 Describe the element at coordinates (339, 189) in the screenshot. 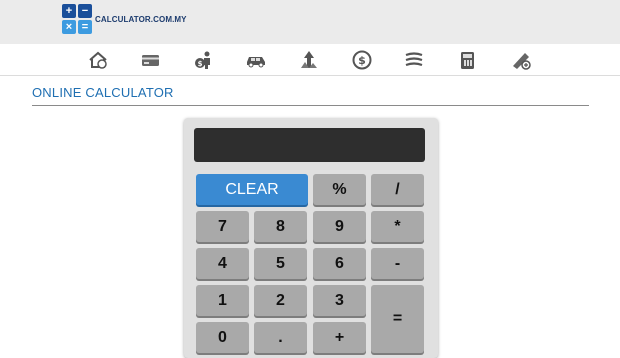

I see `percent-button: %` at that location.